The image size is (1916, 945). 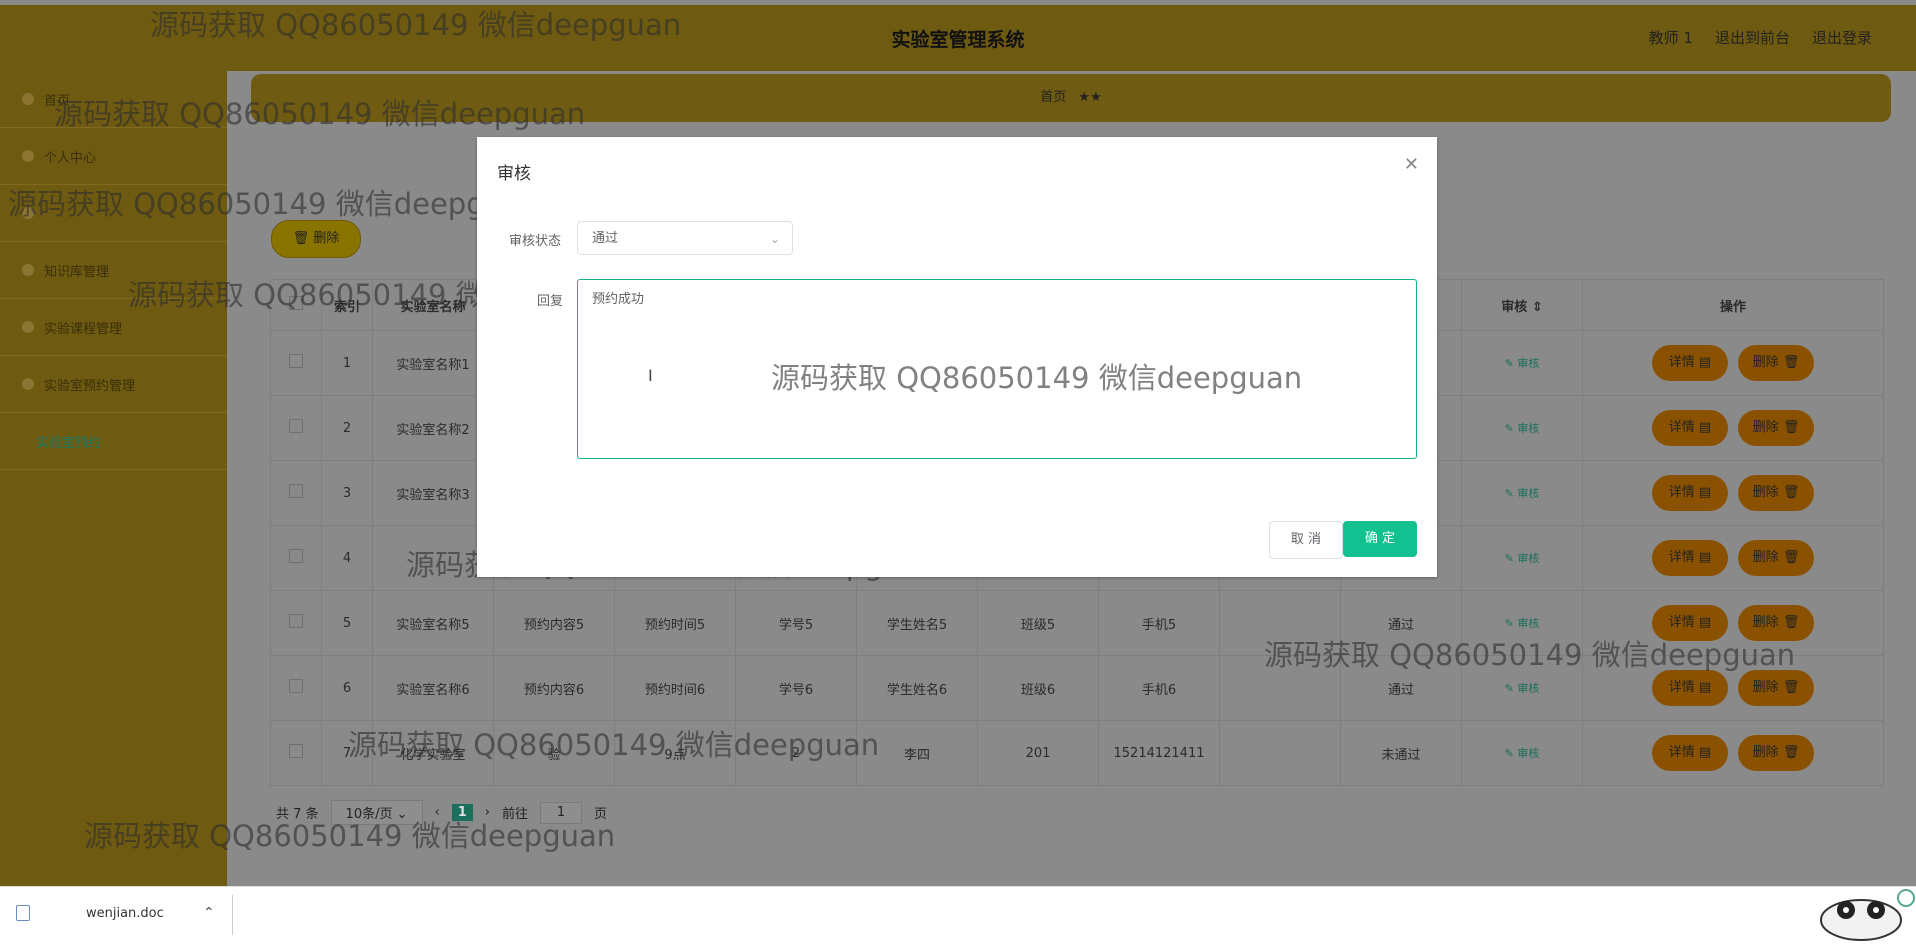 I want to click on next-page-icon: ›, so click(x=487, y=812).